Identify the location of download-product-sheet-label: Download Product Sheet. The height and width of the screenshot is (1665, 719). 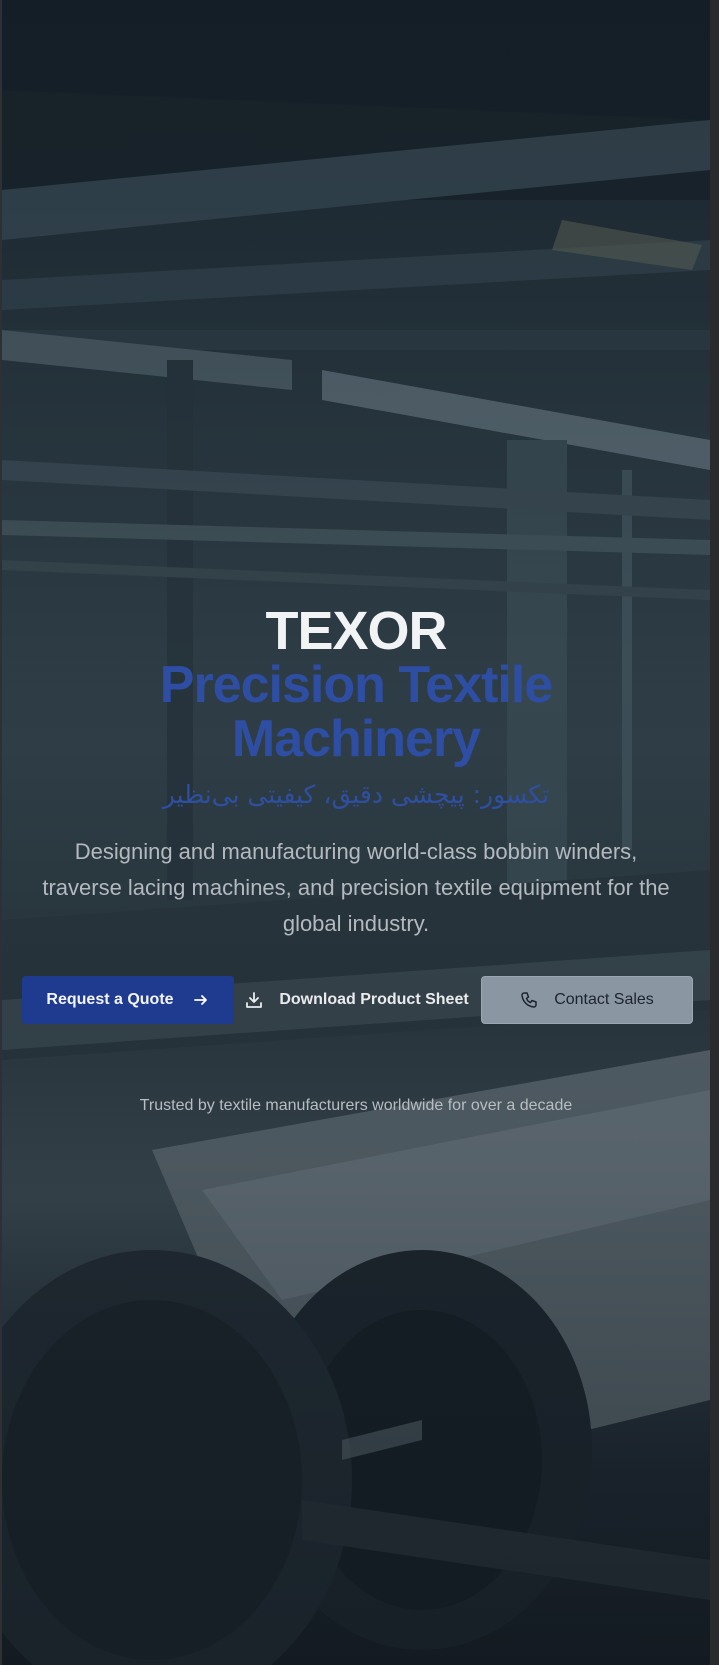
(374, 999).